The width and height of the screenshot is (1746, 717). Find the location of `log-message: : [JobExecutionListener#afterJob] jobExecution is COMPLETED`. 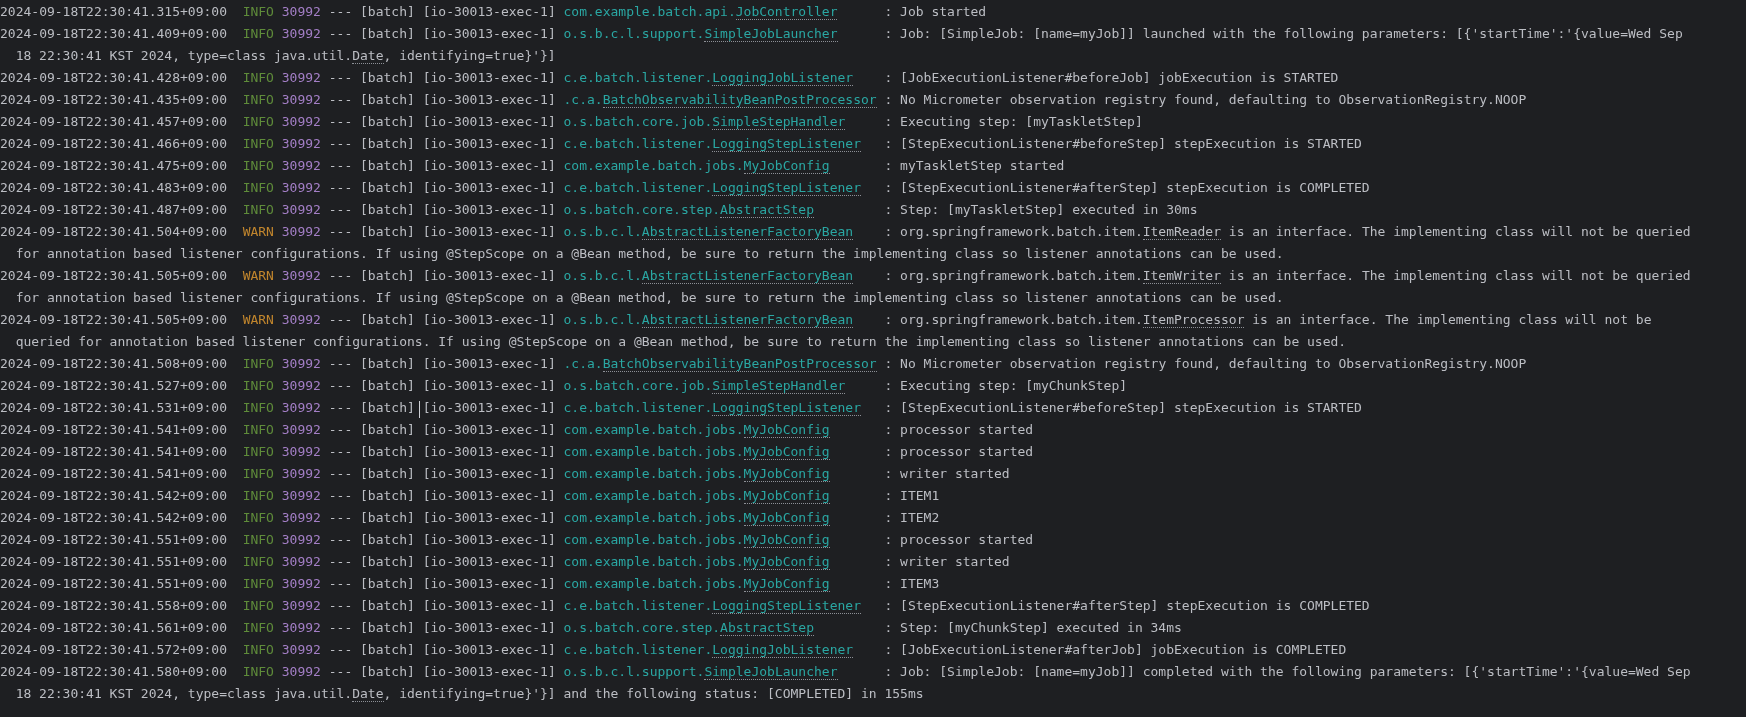

log-message: : [JobExecutionListener#afterJob] jobExecution is COMPLETED is located at coordinates (1115, 649).